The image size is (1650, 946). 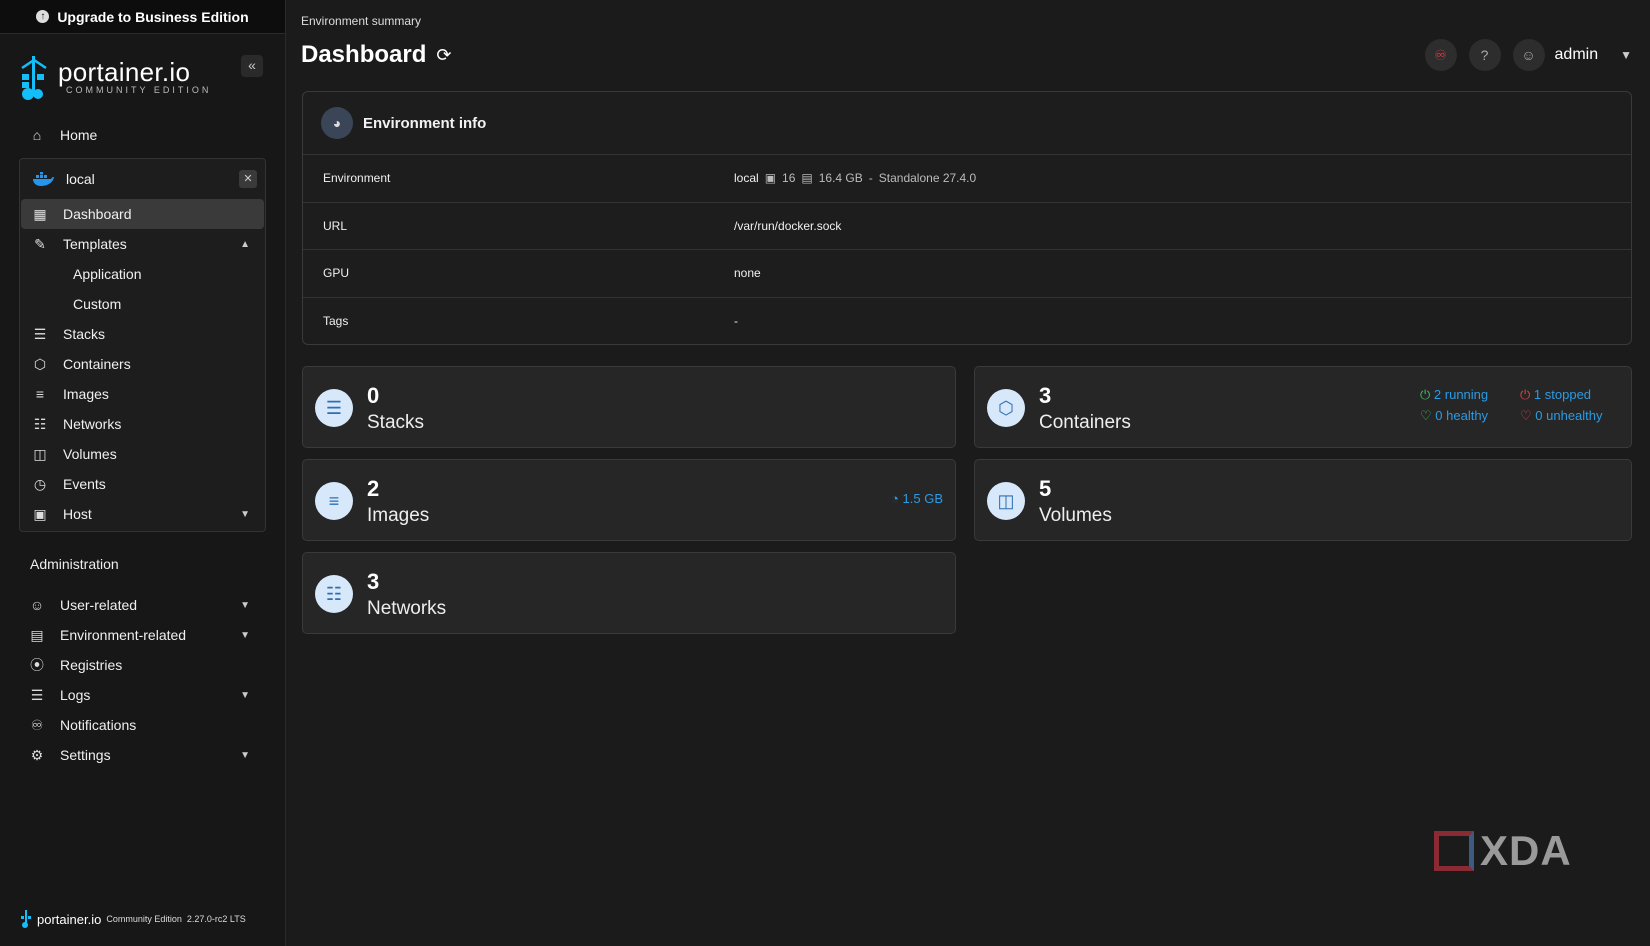 What do you see at coordinates (334, 408) in the screenshot?
I see `layers-icon: ☰` at bounding box center [334, 408].